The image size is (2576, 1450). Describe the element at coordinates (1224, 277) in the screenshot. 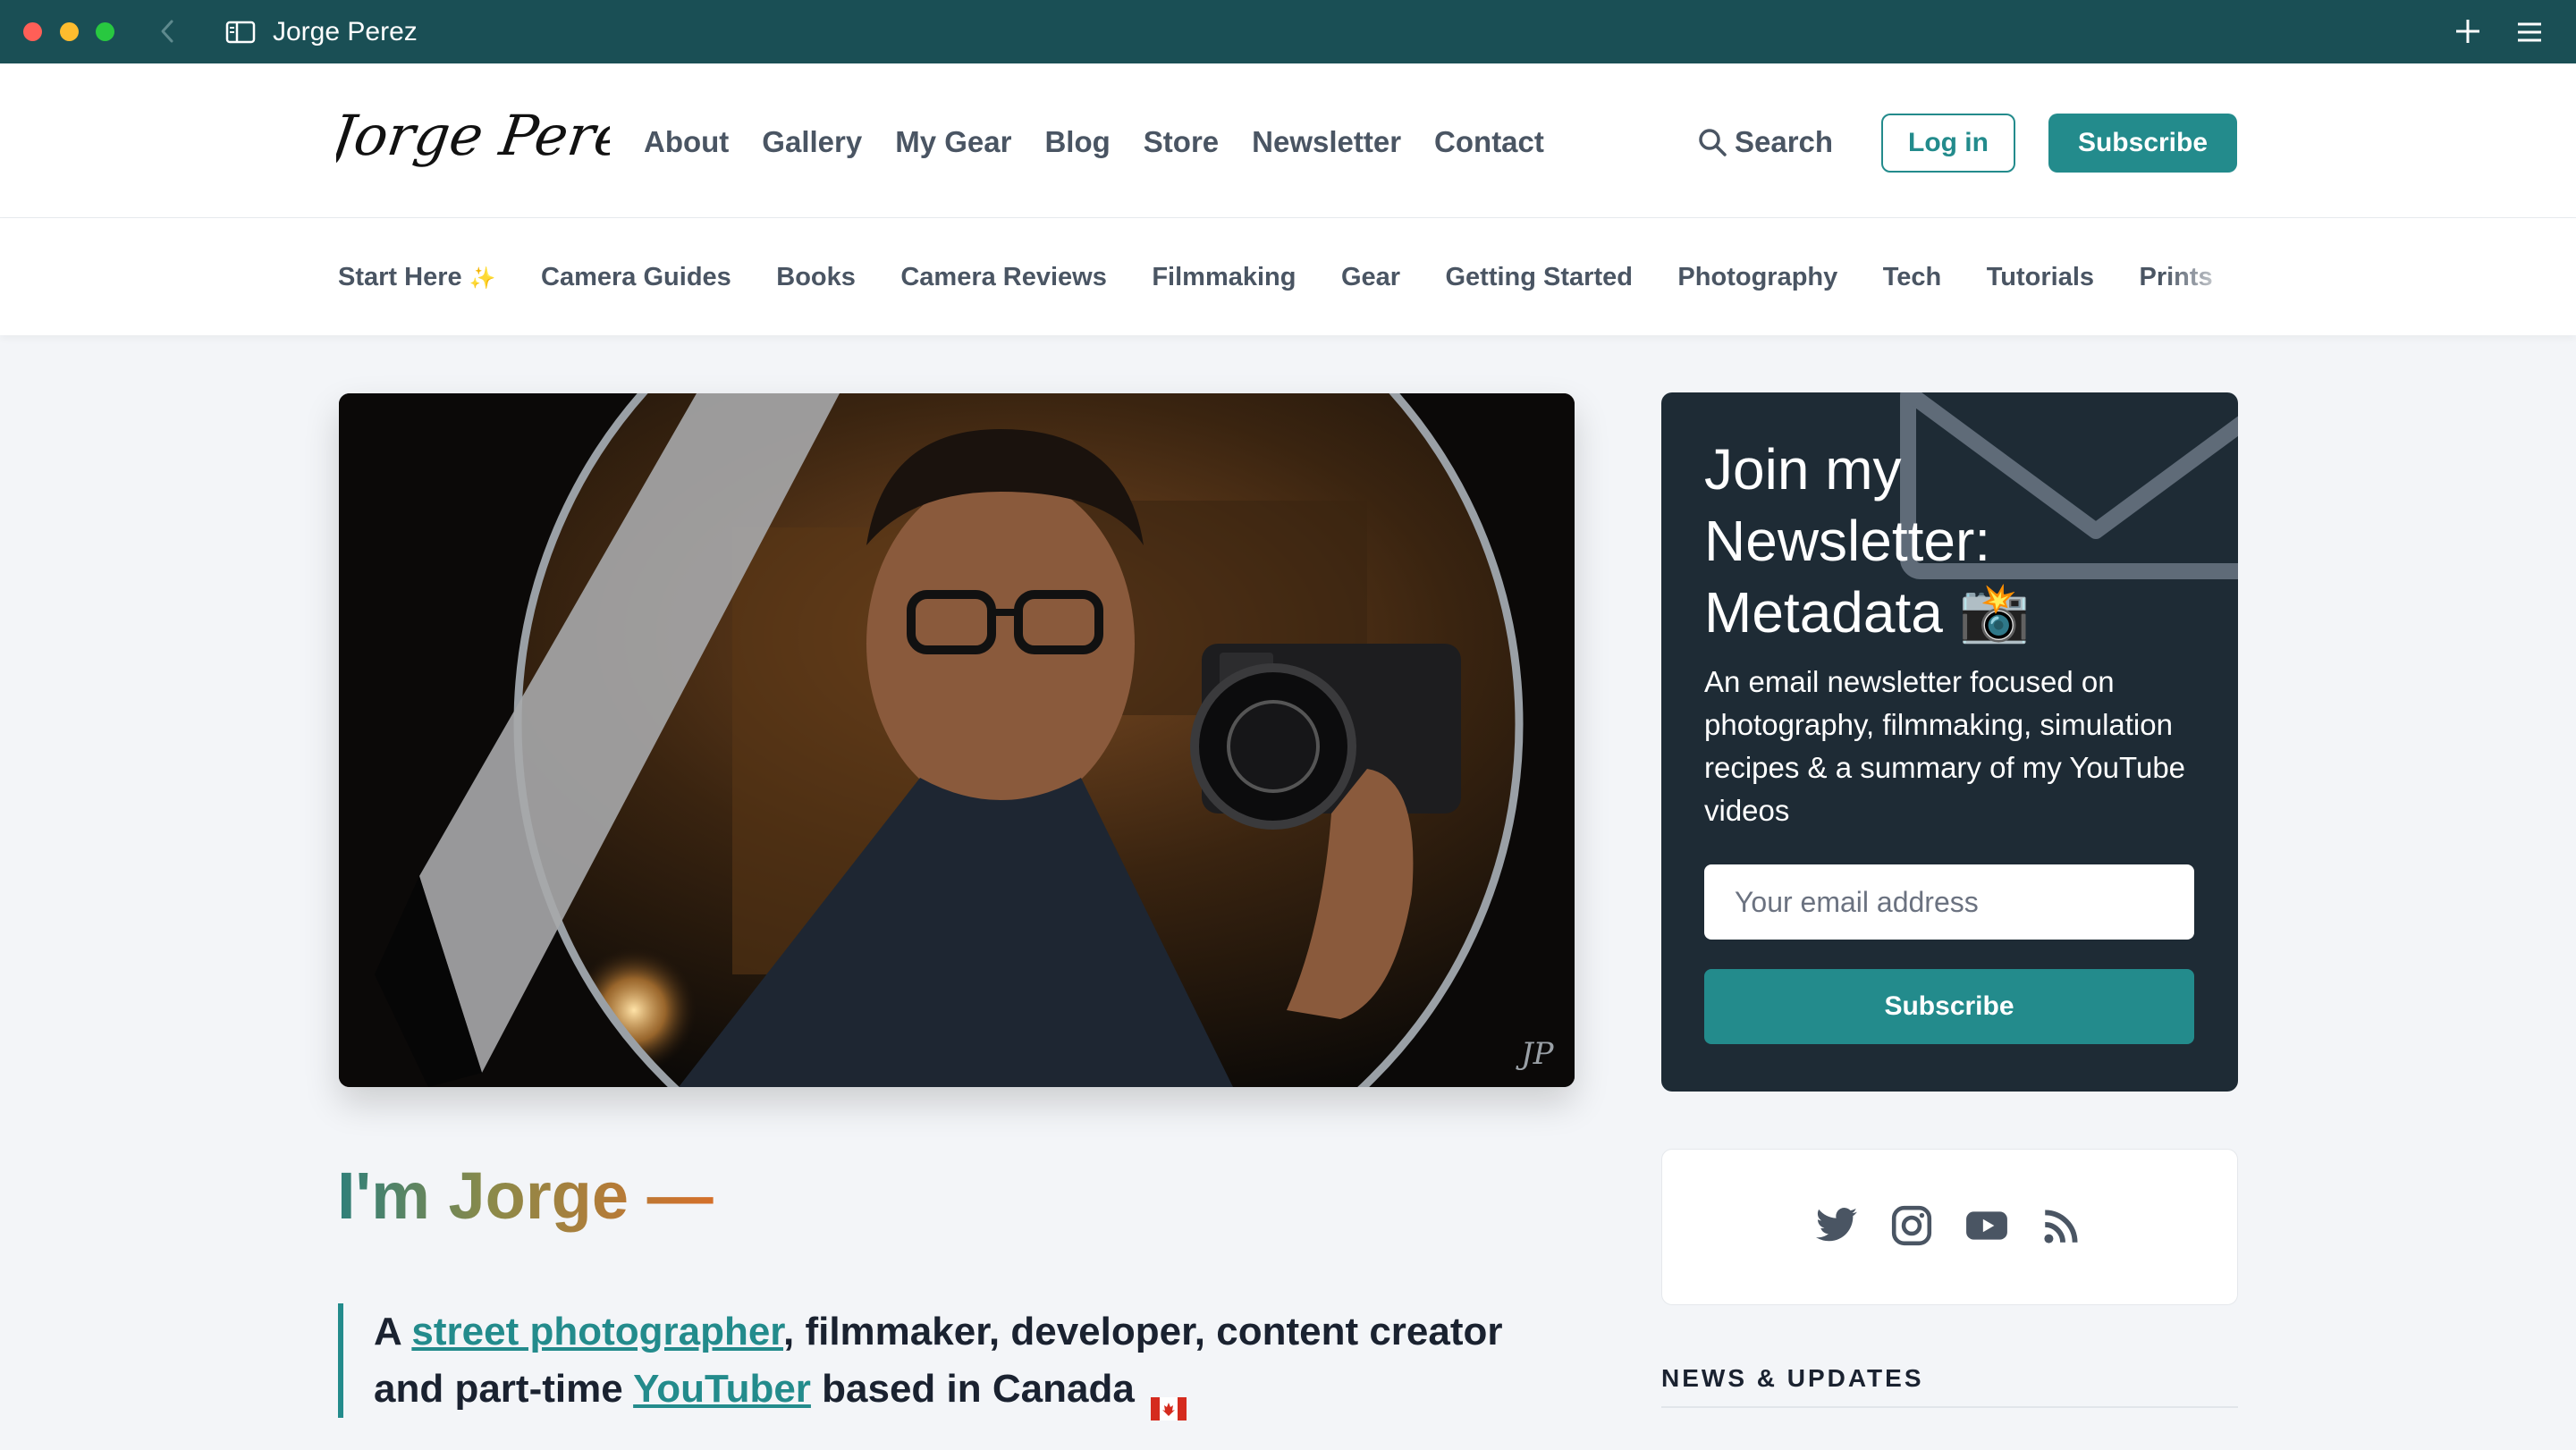

I see `category-filmmaking: Filmmaking` at that location.